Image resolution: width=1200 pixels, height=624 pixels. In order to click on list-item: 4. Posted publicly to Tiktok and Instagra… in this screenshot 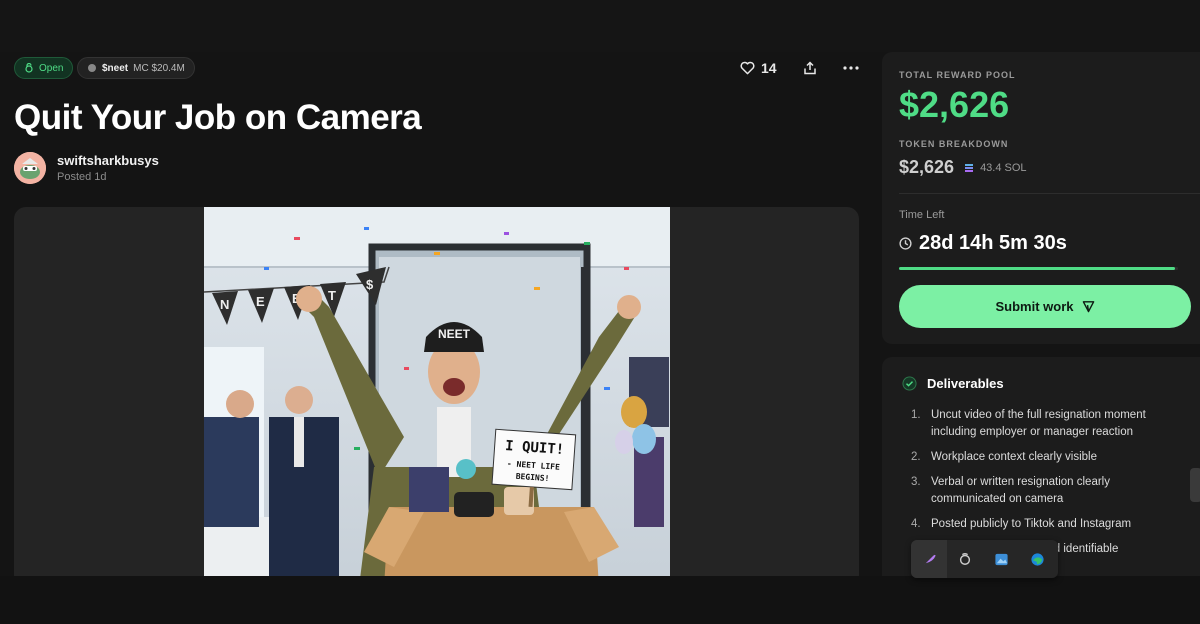, I will do `click(1035, 524)`.